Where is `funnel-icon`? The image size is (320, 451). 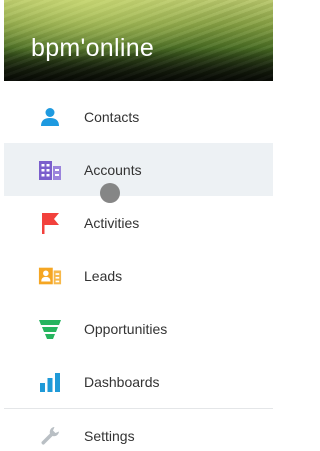
funnel-icon is located at coordinates (50, 329).